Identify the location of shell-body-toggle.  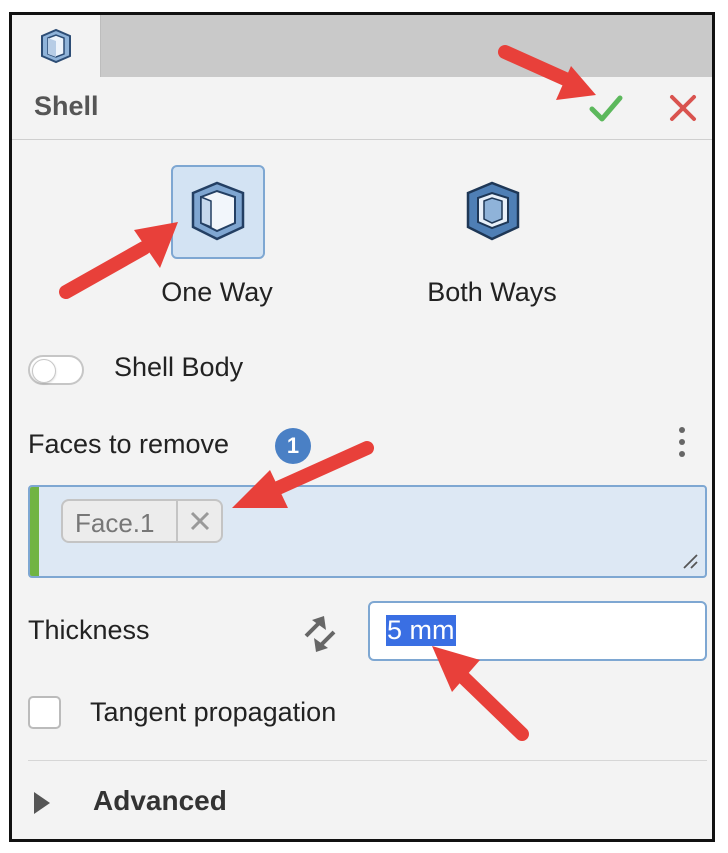
(56, 370).